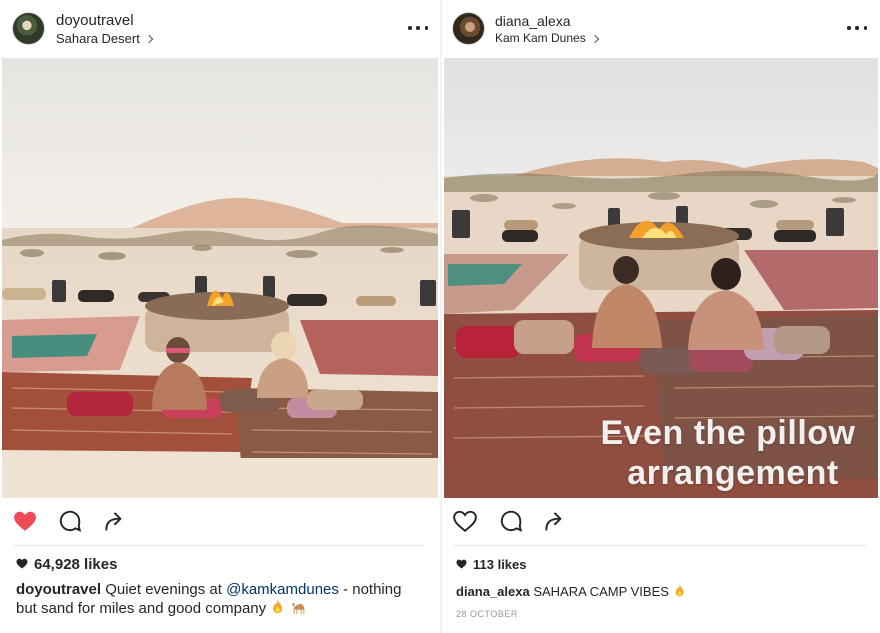 Image resolution: width=880 pixels, height=633 pixels. I want to click on caption: diana_alexa SAHARA CAMP VIBES, so click(661, 592).